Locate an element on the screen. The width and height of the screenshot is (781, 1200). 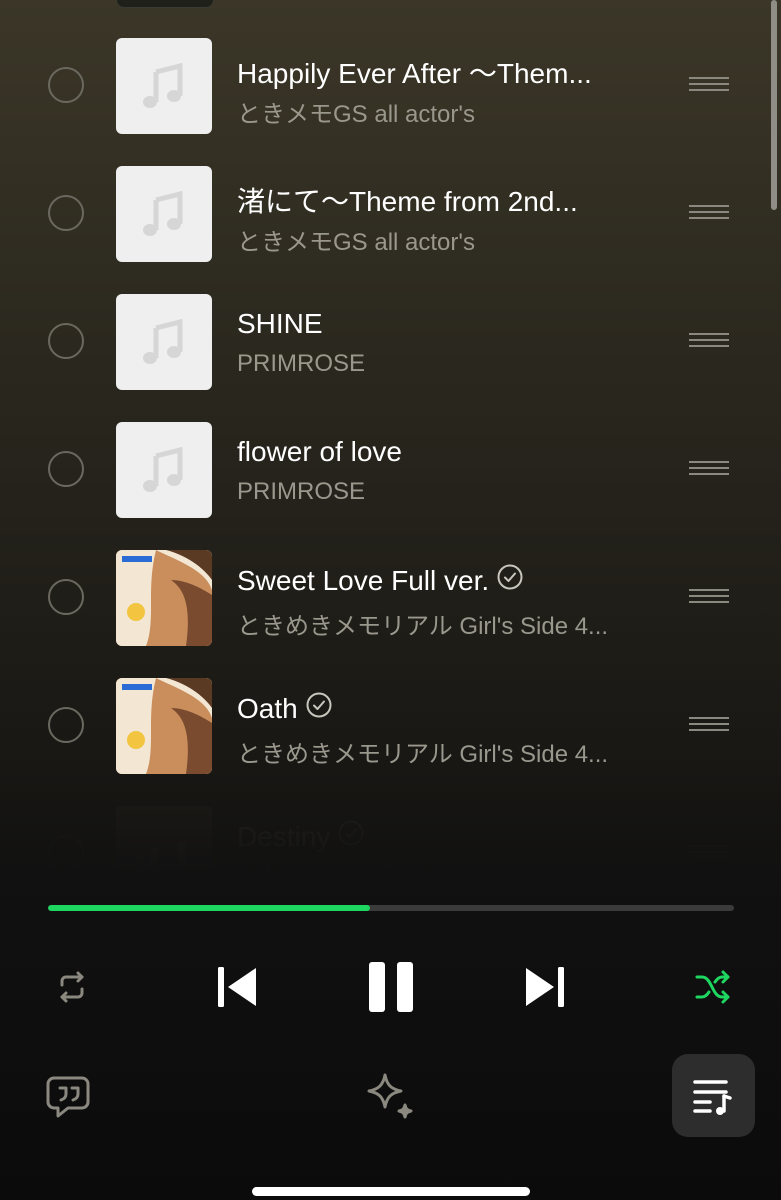
track-title: flower of love is located at coordinates (319, 452).